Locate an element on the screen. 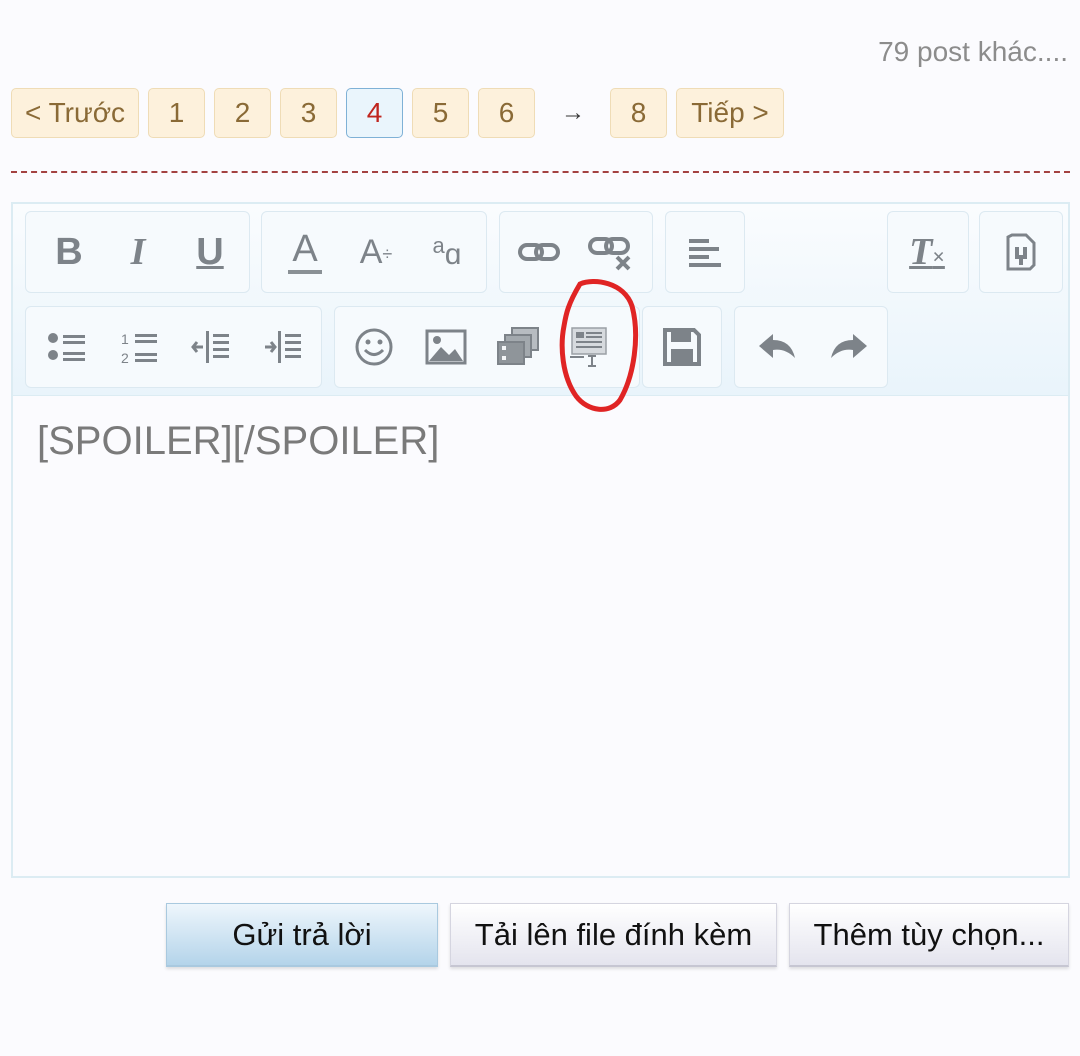  redo-button is located at coordinates (849, 347).